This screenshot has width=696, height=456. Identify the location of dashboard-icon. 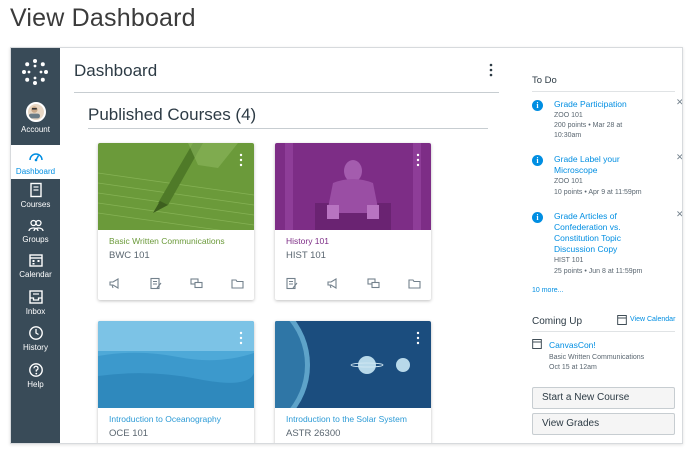
(35, 157).